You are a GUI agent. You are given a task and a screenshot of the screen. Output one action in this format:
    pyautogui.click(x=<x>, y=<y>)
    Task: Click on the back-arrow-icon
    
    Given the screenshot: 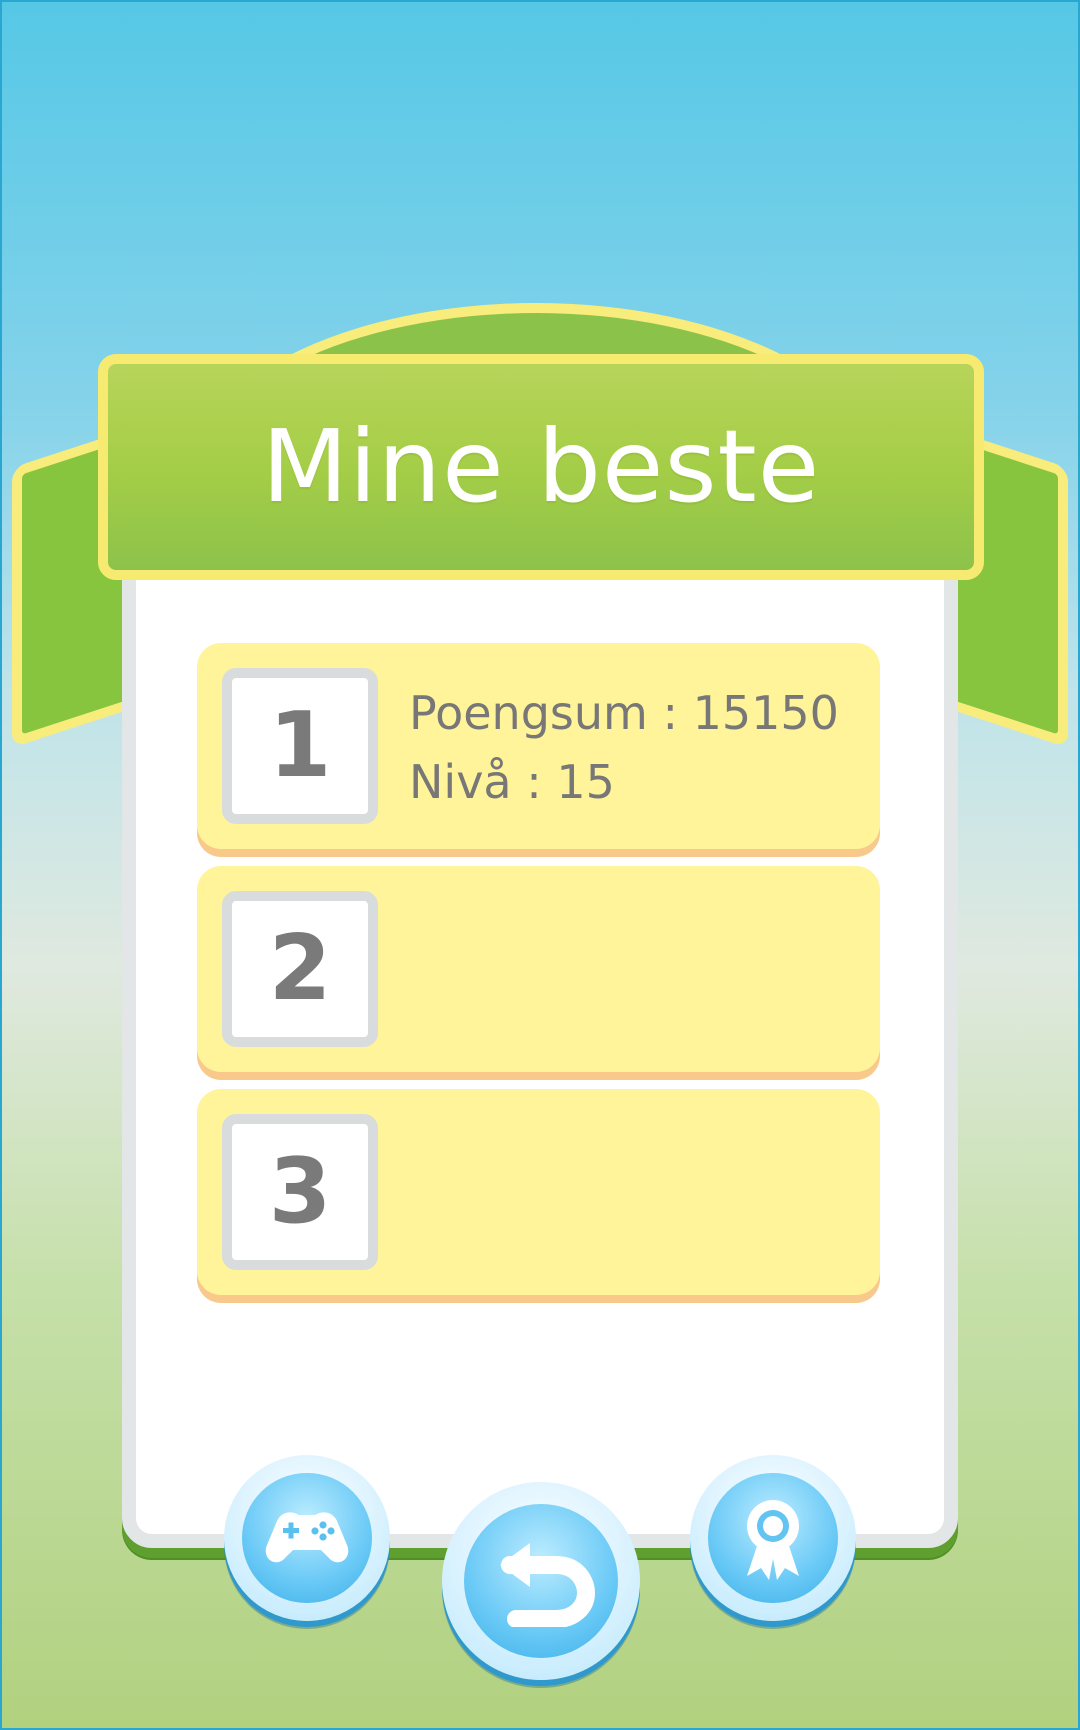 What is the action you would take?
    pyautogui.click(x=541, y=1581)
    